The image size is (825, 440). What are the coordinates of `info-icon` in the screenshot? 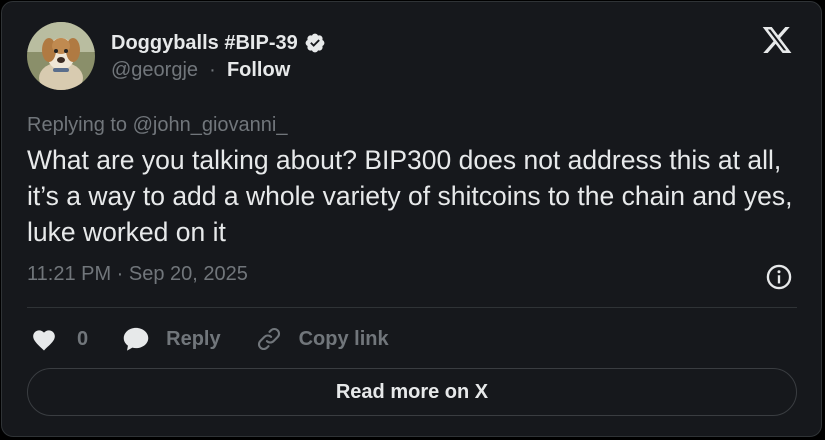 It's located at (779, 277).